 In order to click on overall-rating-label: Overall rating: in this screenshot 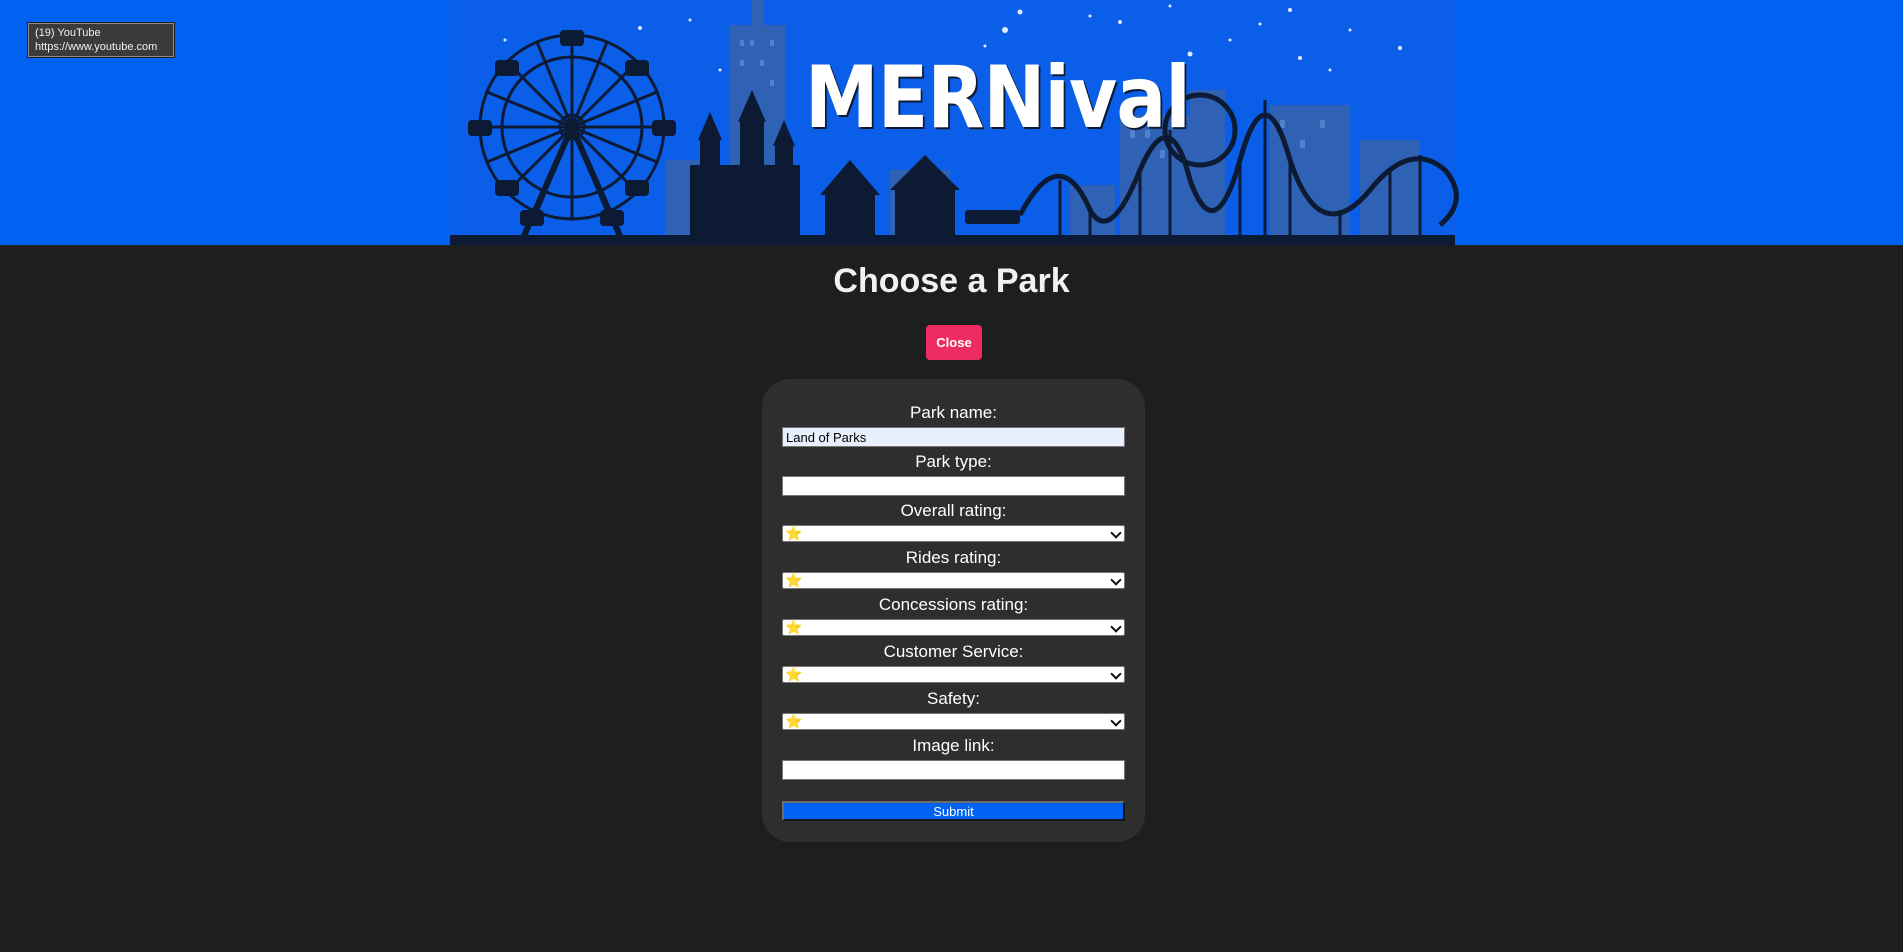, I will do `click(953, 510)`.